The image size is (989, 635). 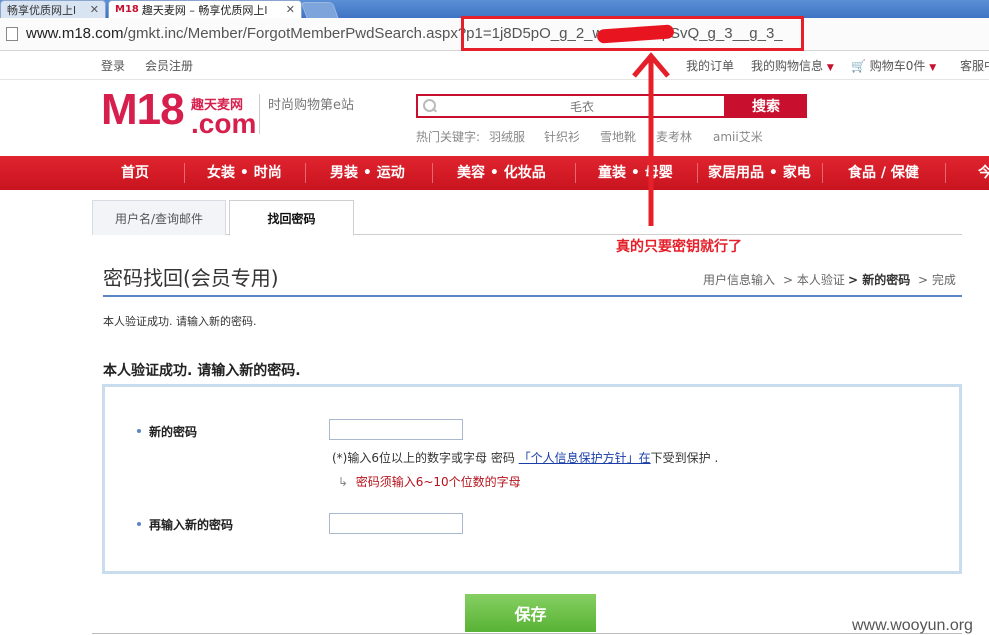 What do you see at coordinates (738, 136) in the screenshot?
I see `hot-keyword: amii艾米` at bounding box center [738, 136].